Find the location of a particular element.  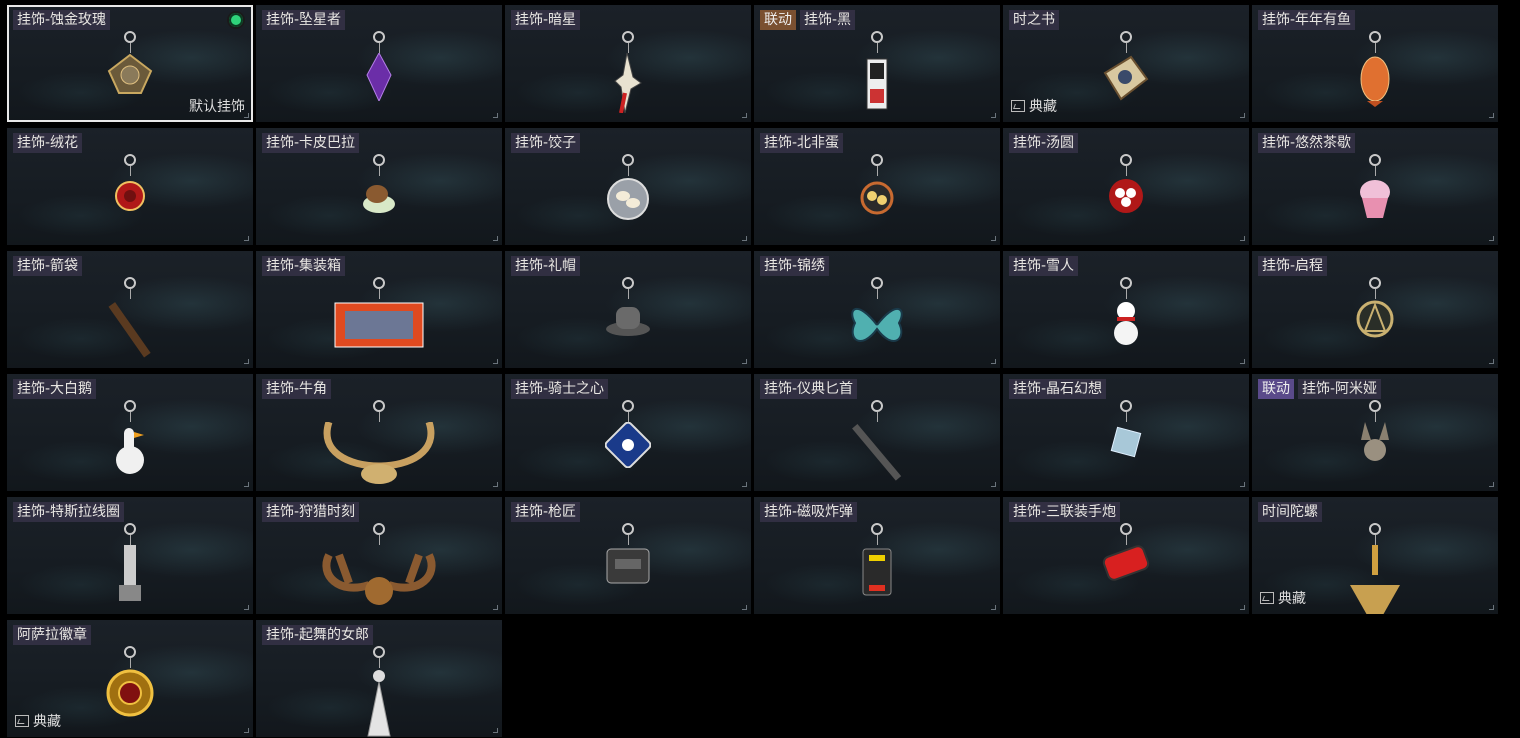

charm-name: 挂饰-仪典匕首 is located at coordinates (809, 389).